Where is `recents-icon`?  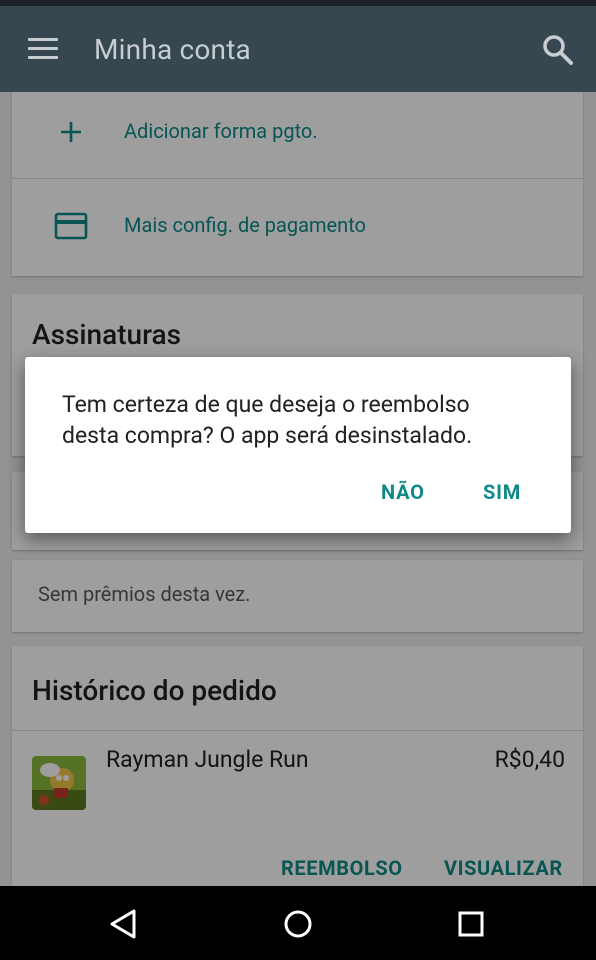
recents-icon is located at coordinates (471, 924).